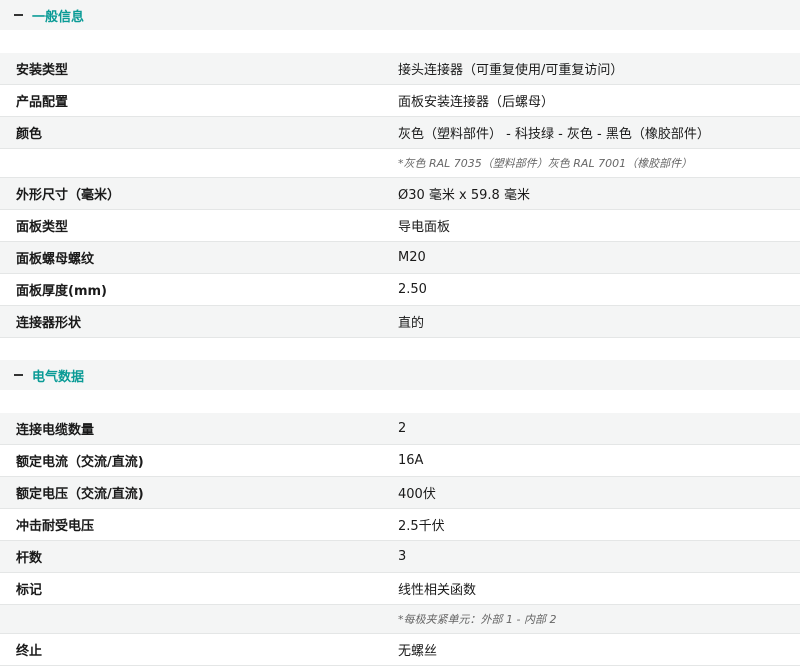 The width and height of the screenshot is (800, 666). What do you see at coordinates (411, 460) in the screenshot?
I see `spec-value: 16A` at bounding box center [411, 460].